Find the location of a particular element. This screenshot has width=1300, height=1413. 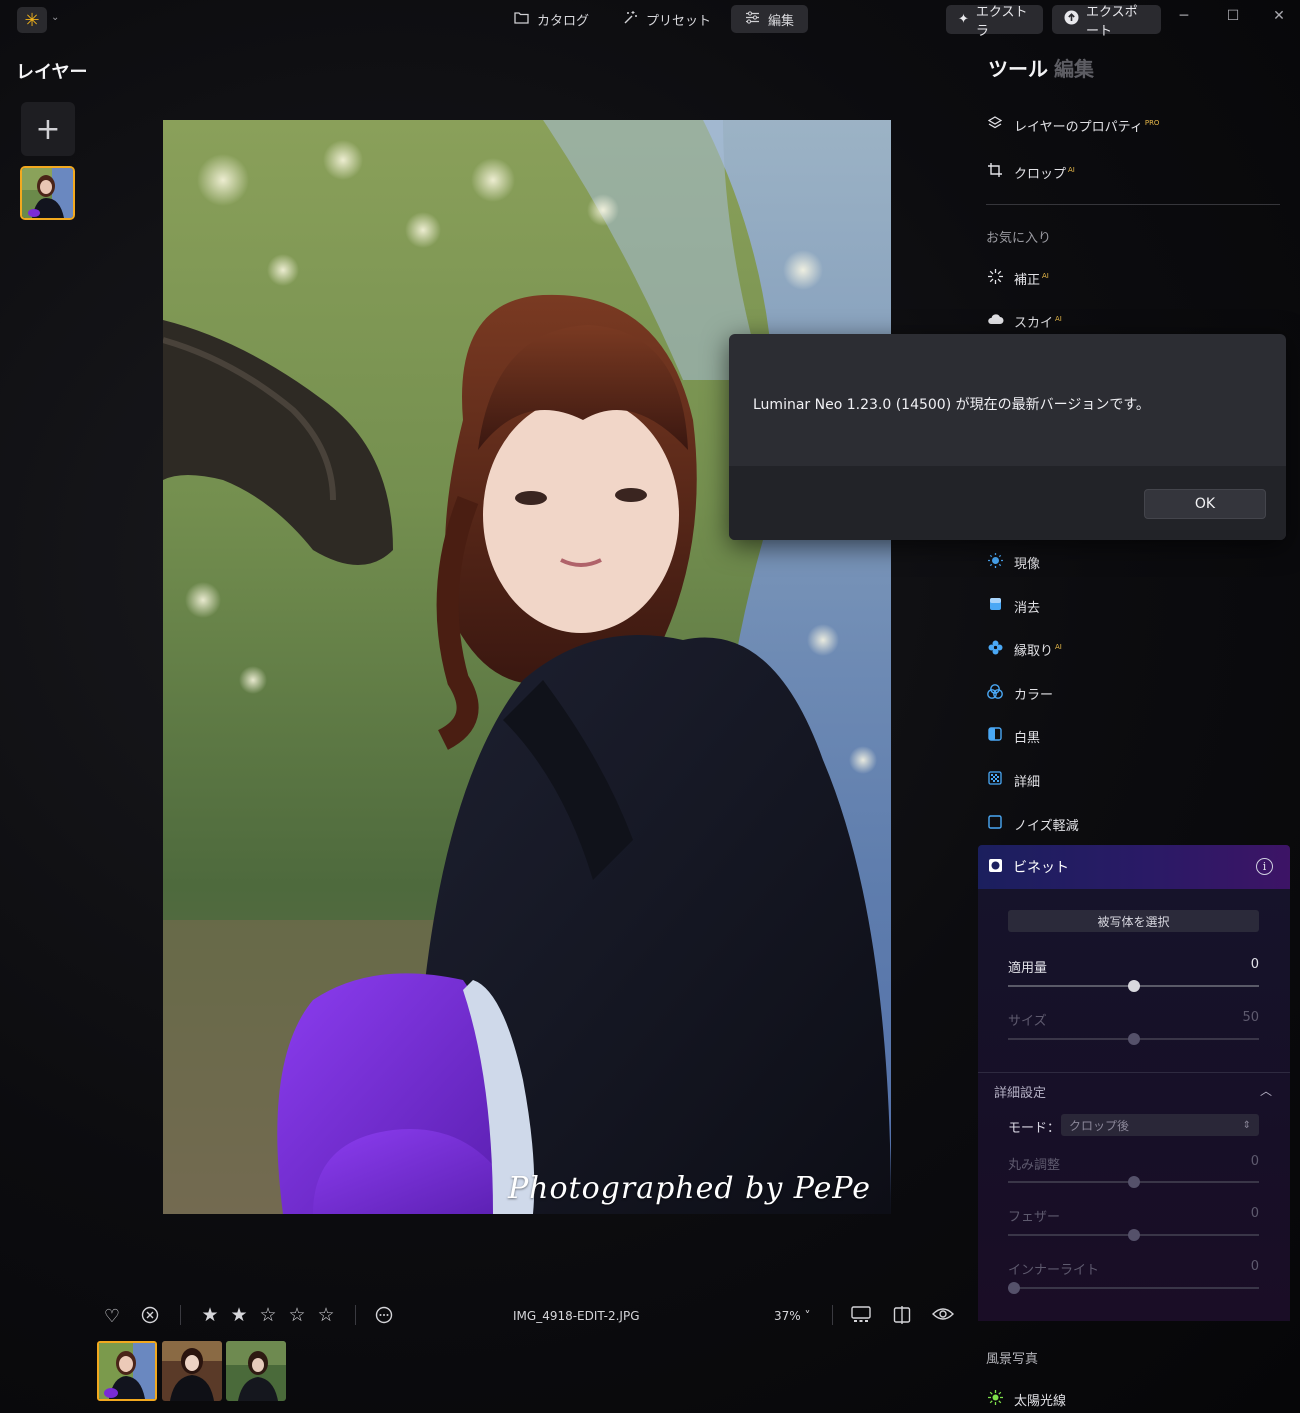

tool-sky: スカイ AI is located at coordinates (1024, 321).